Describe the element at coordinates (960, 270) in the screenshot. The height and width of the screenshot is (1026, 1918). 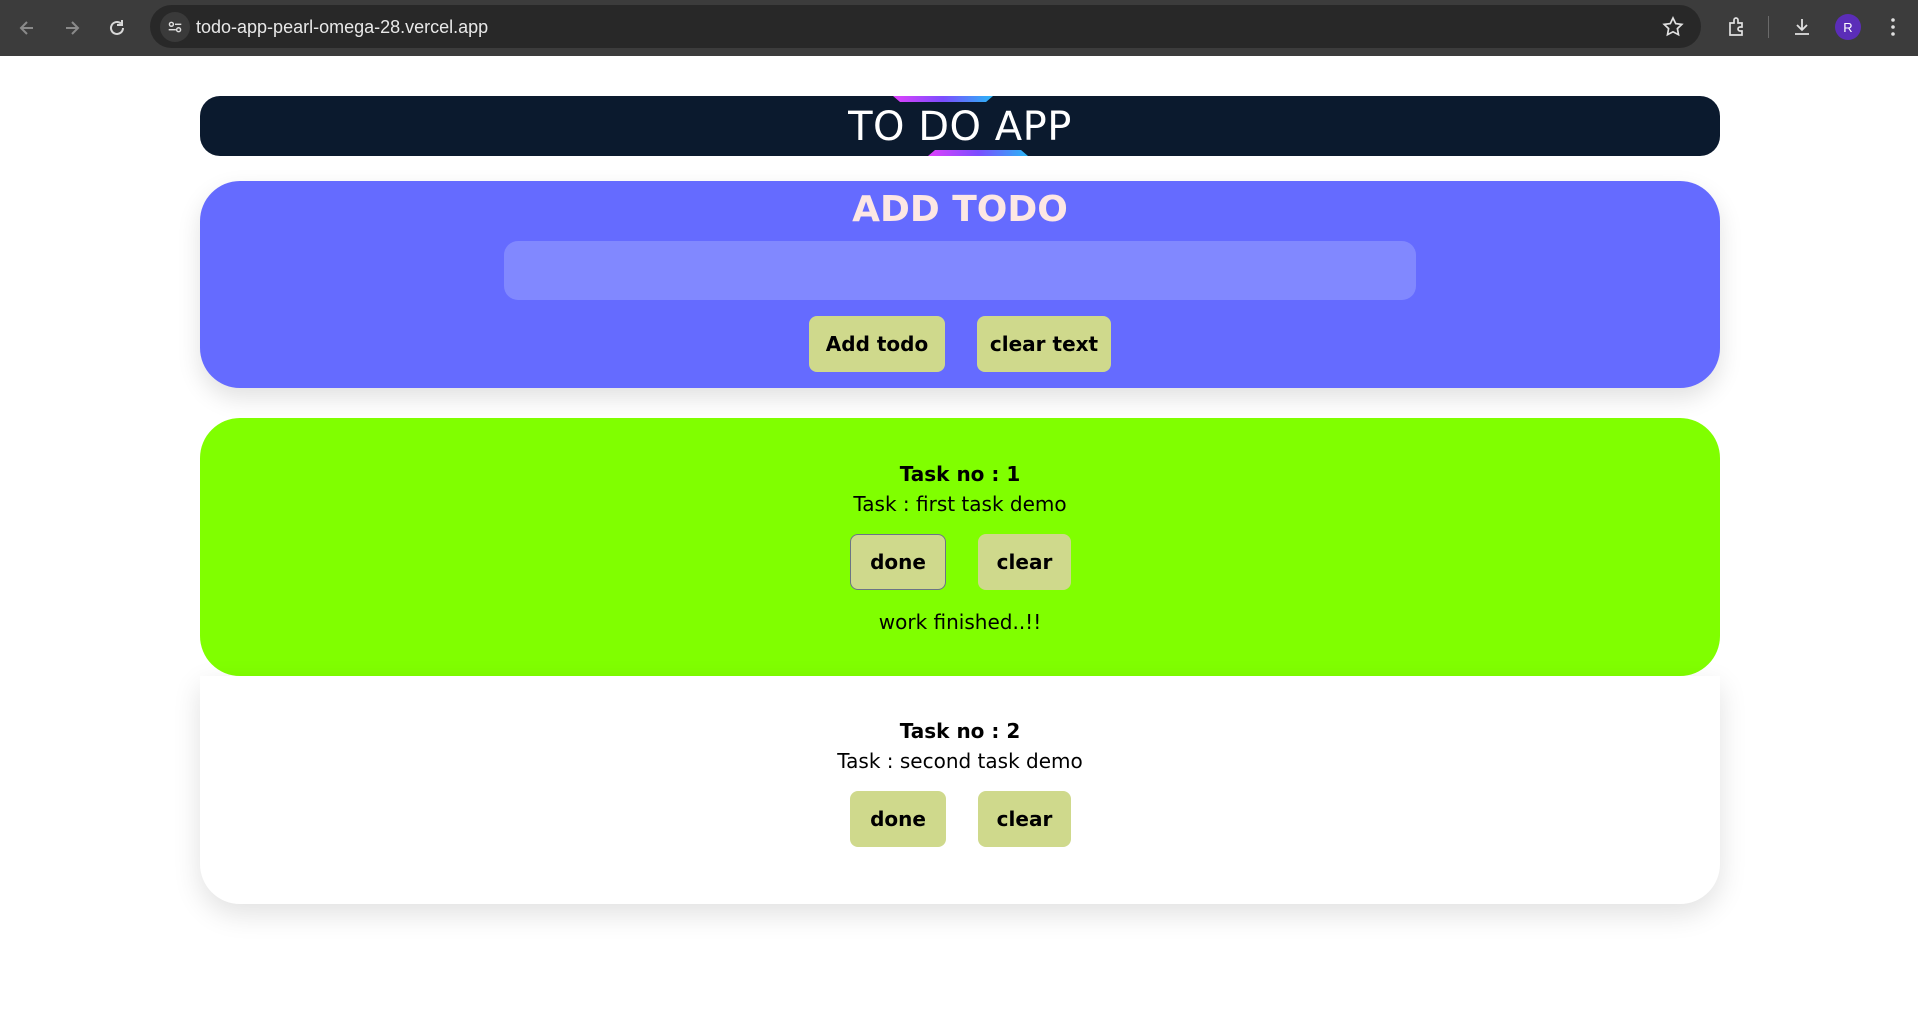
I see `todo-input` at that location.